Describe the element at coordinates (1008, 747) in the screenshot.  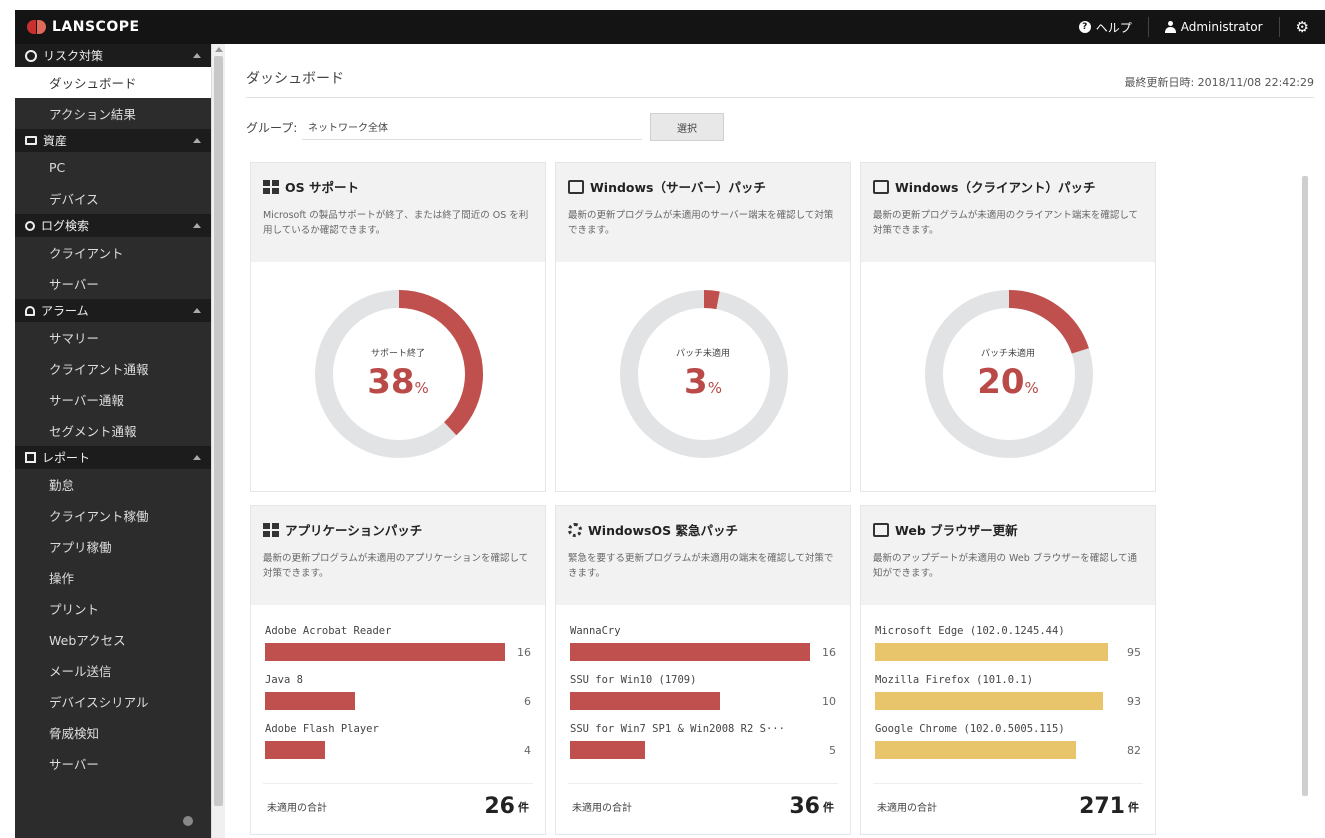
I see `bar-row: Google Chrome (102.0.5005.115) 82` at that location.